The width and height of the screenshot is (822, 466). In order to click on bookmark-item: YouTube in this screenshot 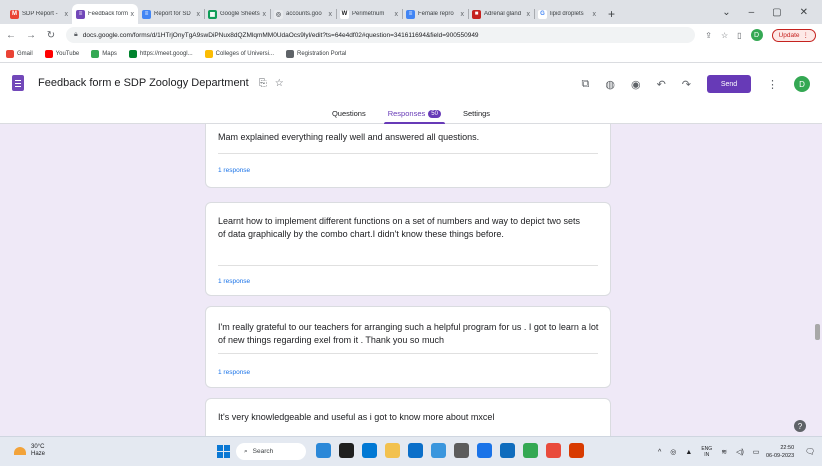, I will do `click(61, 54)`.